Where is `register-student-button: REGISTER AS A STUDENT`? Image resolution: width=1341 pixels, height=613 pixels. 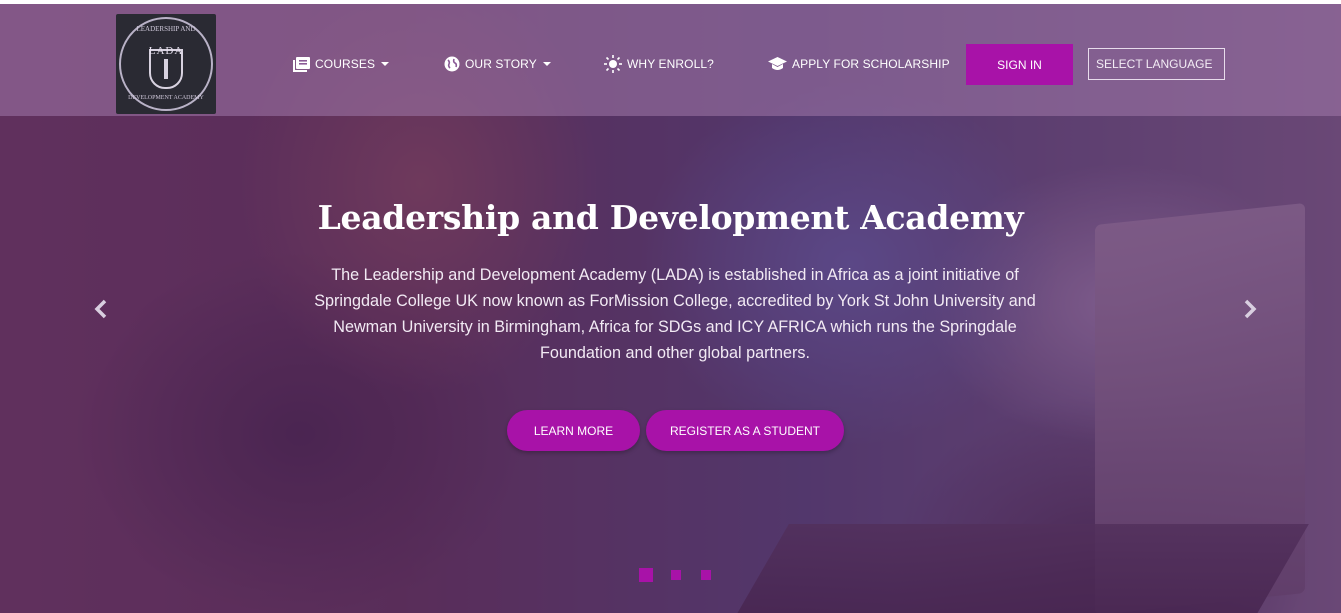 register-student-button: REGISTER AS A STUDENT is located at coordinates (745, 430).